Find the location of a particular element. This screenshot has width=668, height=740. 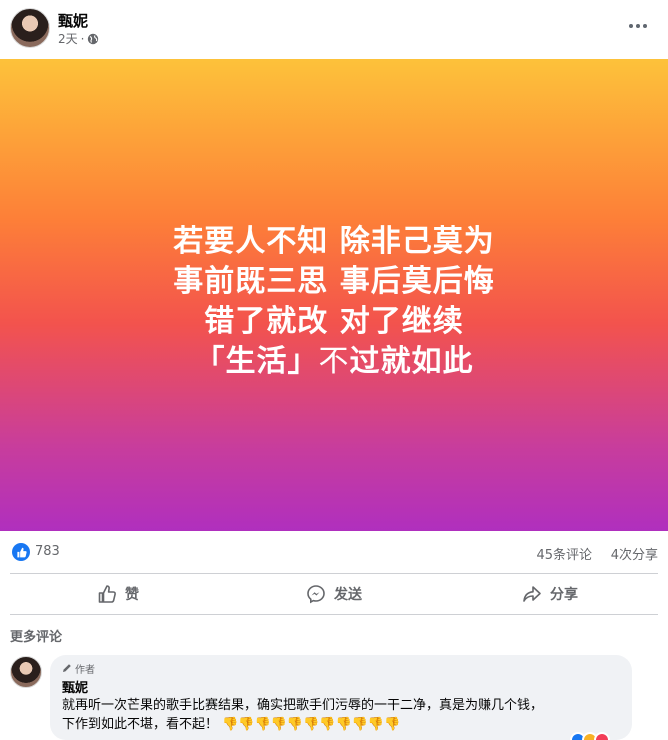

pencil-icon is located at coordinates (67, 668).